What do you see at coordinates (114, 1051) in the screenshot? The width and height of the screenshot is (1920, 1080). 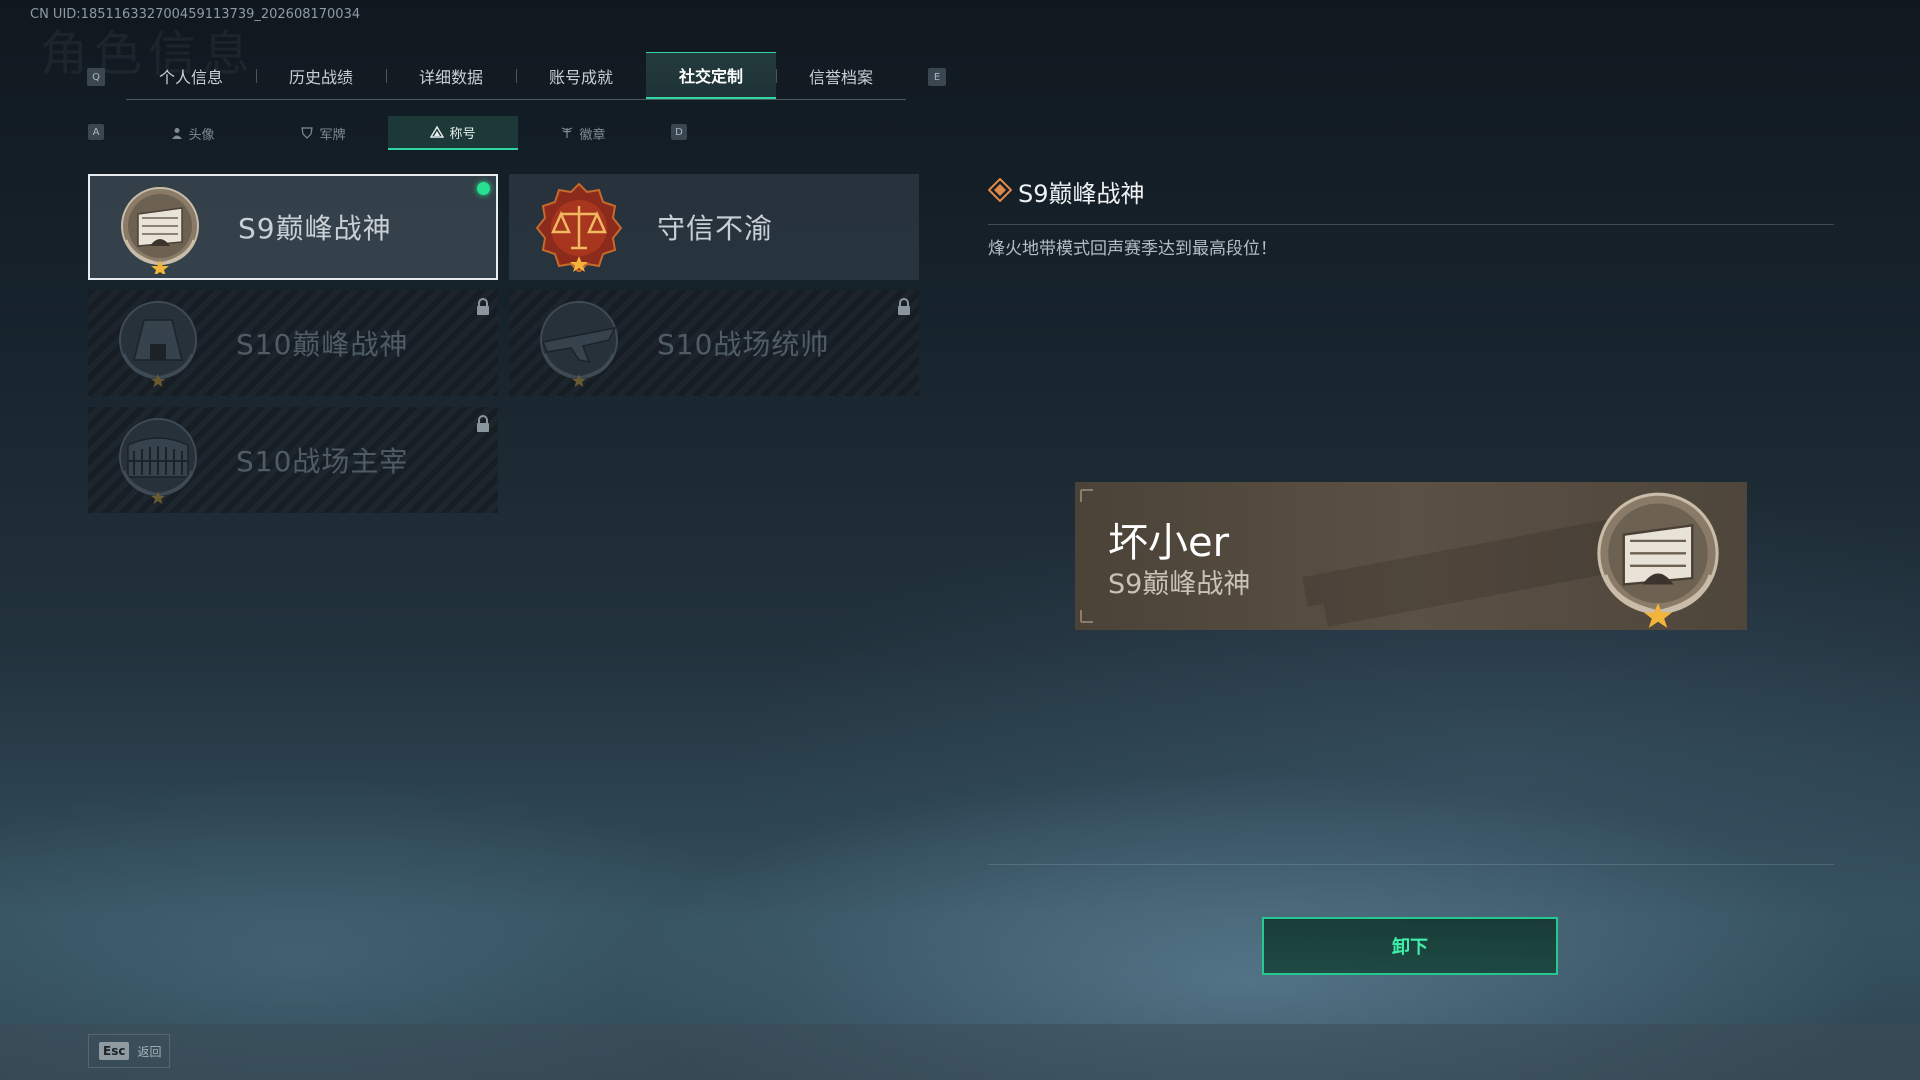 I see `esc-key-hint: Esc` at bounding box center [114, 1051].